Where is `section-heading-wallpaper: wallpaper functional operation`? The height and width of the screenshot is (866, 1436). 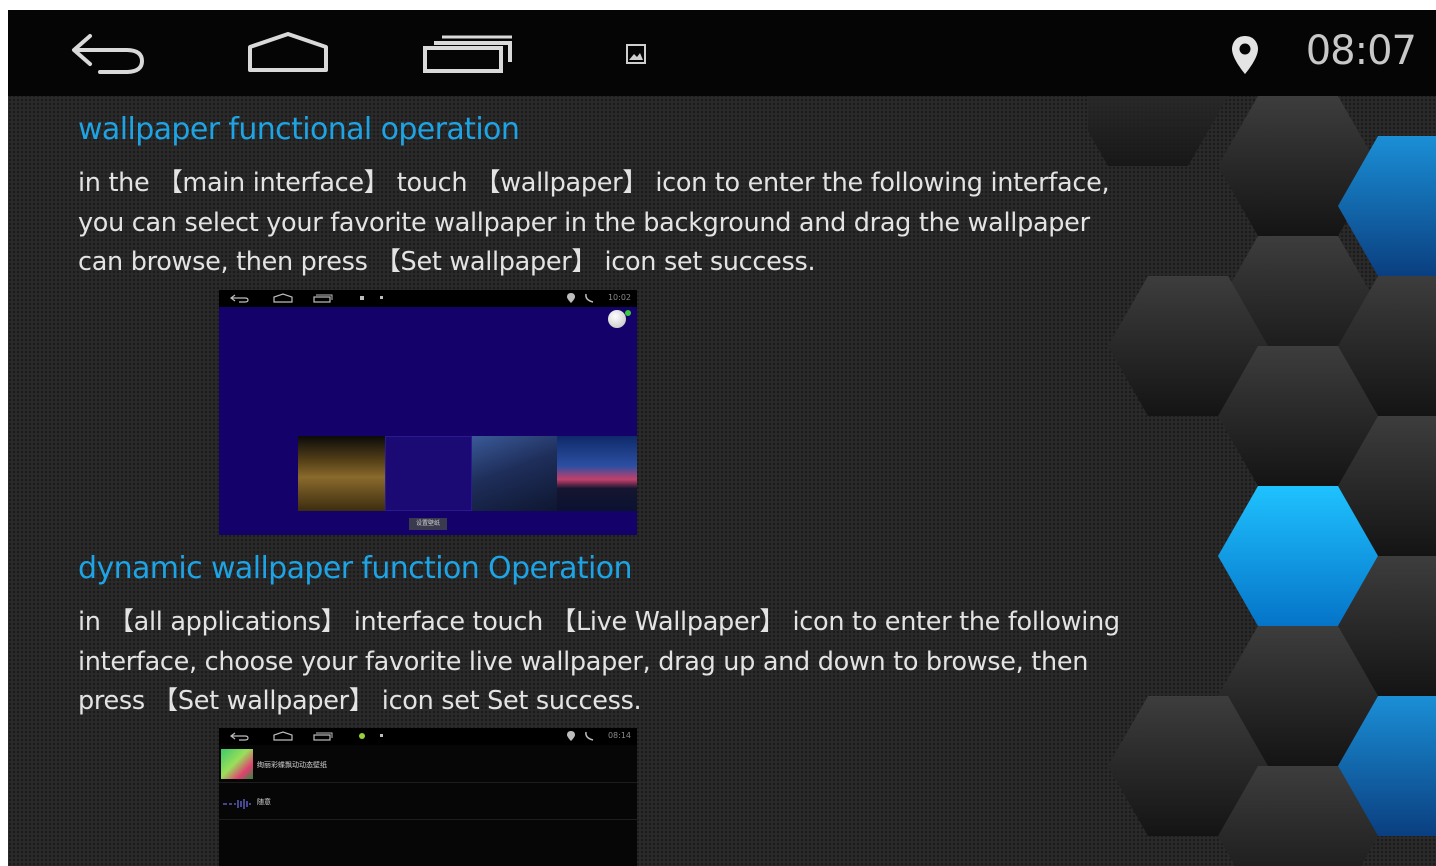 section-heading-wallpaper: wallpaper functional operation is located at coordinates (299, 129).